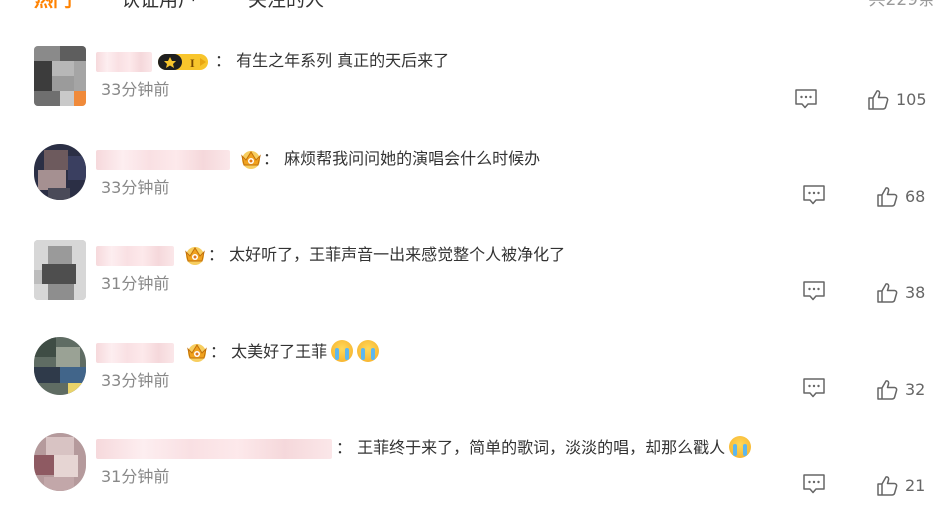 Image resolution: width=943 pixels, height=528 pixels. I want to click on svg-text: I, so click(192, 63).